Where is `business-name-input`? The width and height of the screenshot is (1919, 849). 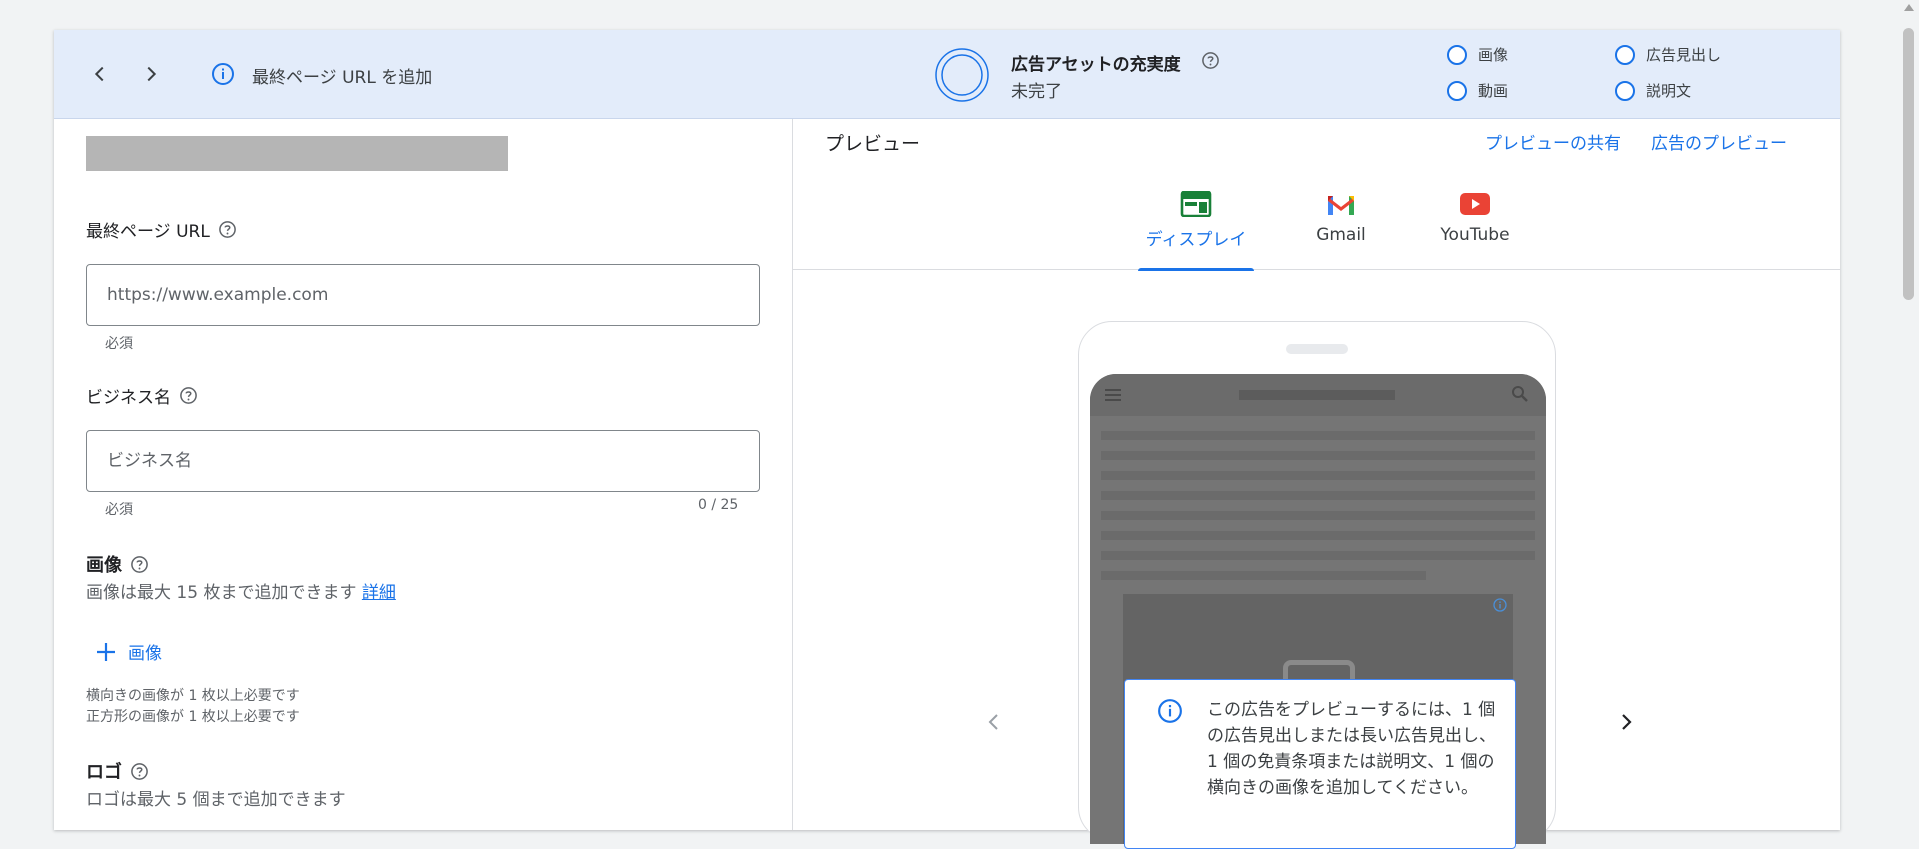
business-name-input is located at coordinates (423, 461).